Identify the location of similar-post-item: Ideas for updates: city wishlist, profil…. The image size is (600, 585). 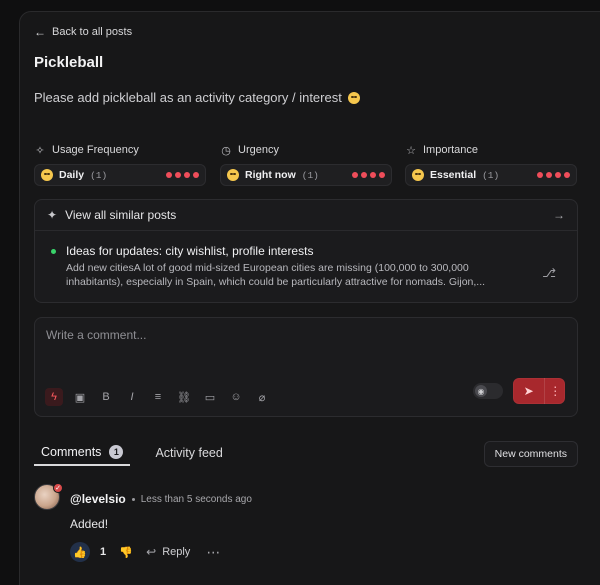
(304, 266).